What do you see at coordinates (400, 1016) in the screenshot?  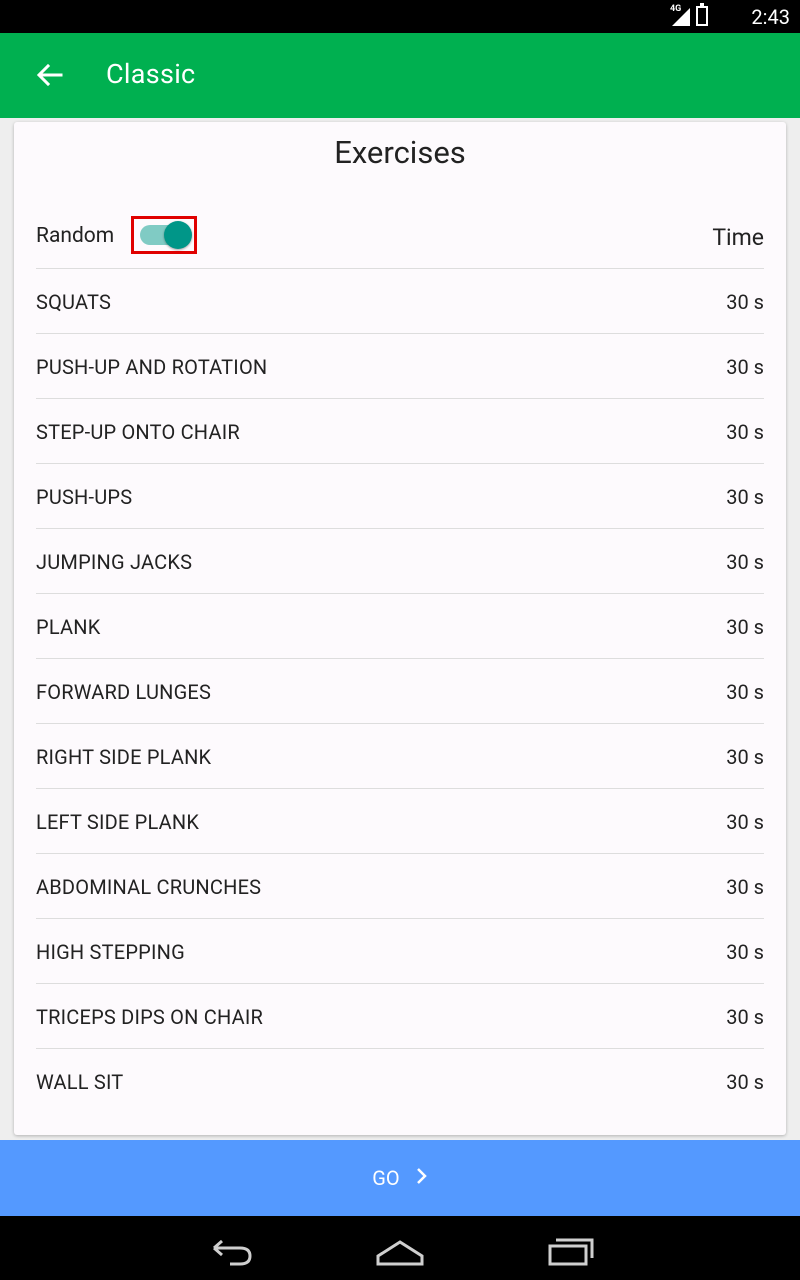 I see `list-item: TRICEPS DIPS ON CHAIR 30 s` at bounding box center [400, 1016].